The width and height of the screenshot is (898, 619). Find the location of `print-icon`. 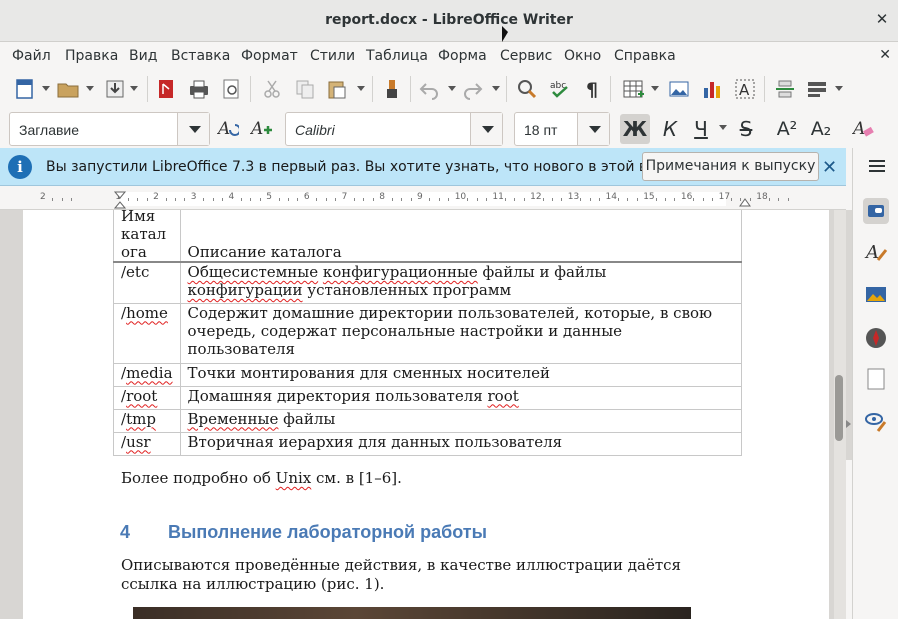

print-icon is located at coordinates (199, 89).